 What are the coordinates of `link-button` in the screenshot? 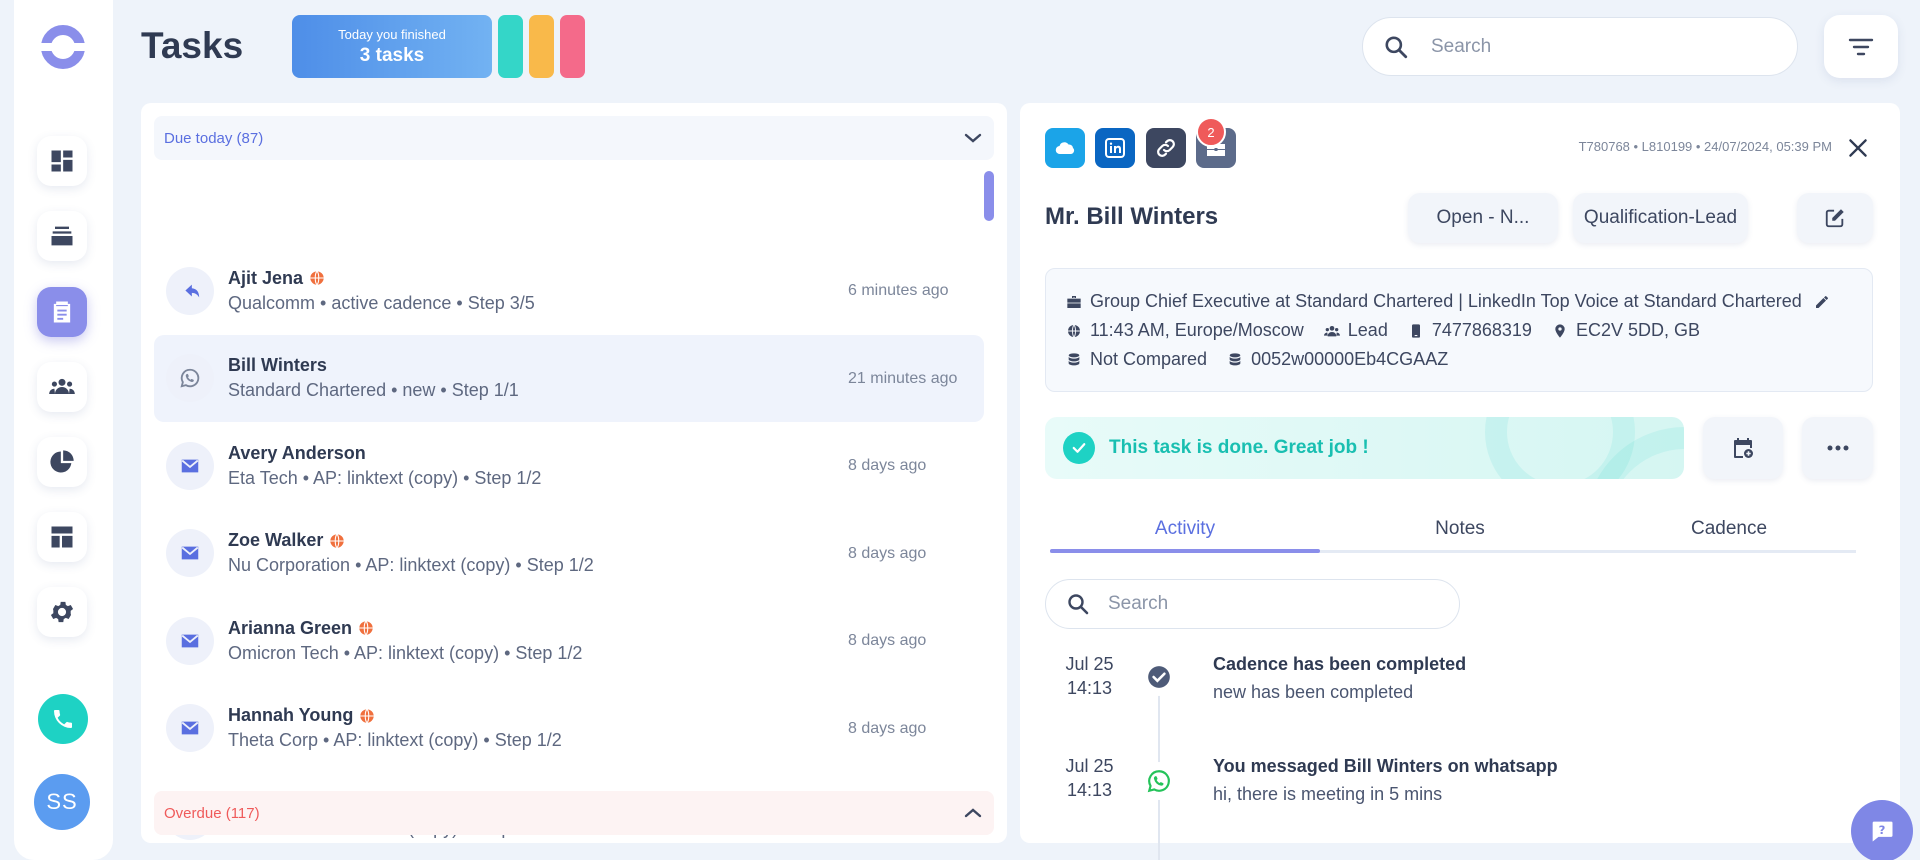 It's located at (1166, 148).